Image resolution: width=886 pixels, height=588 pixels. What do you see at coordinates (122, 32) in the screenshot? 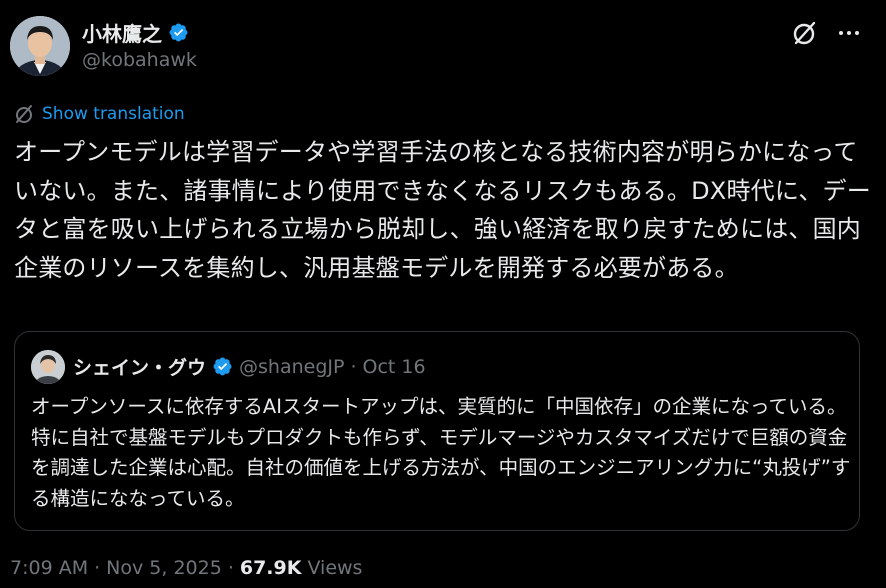
I see `author-name: 小林鷹之` at bounding box center [122, 32].